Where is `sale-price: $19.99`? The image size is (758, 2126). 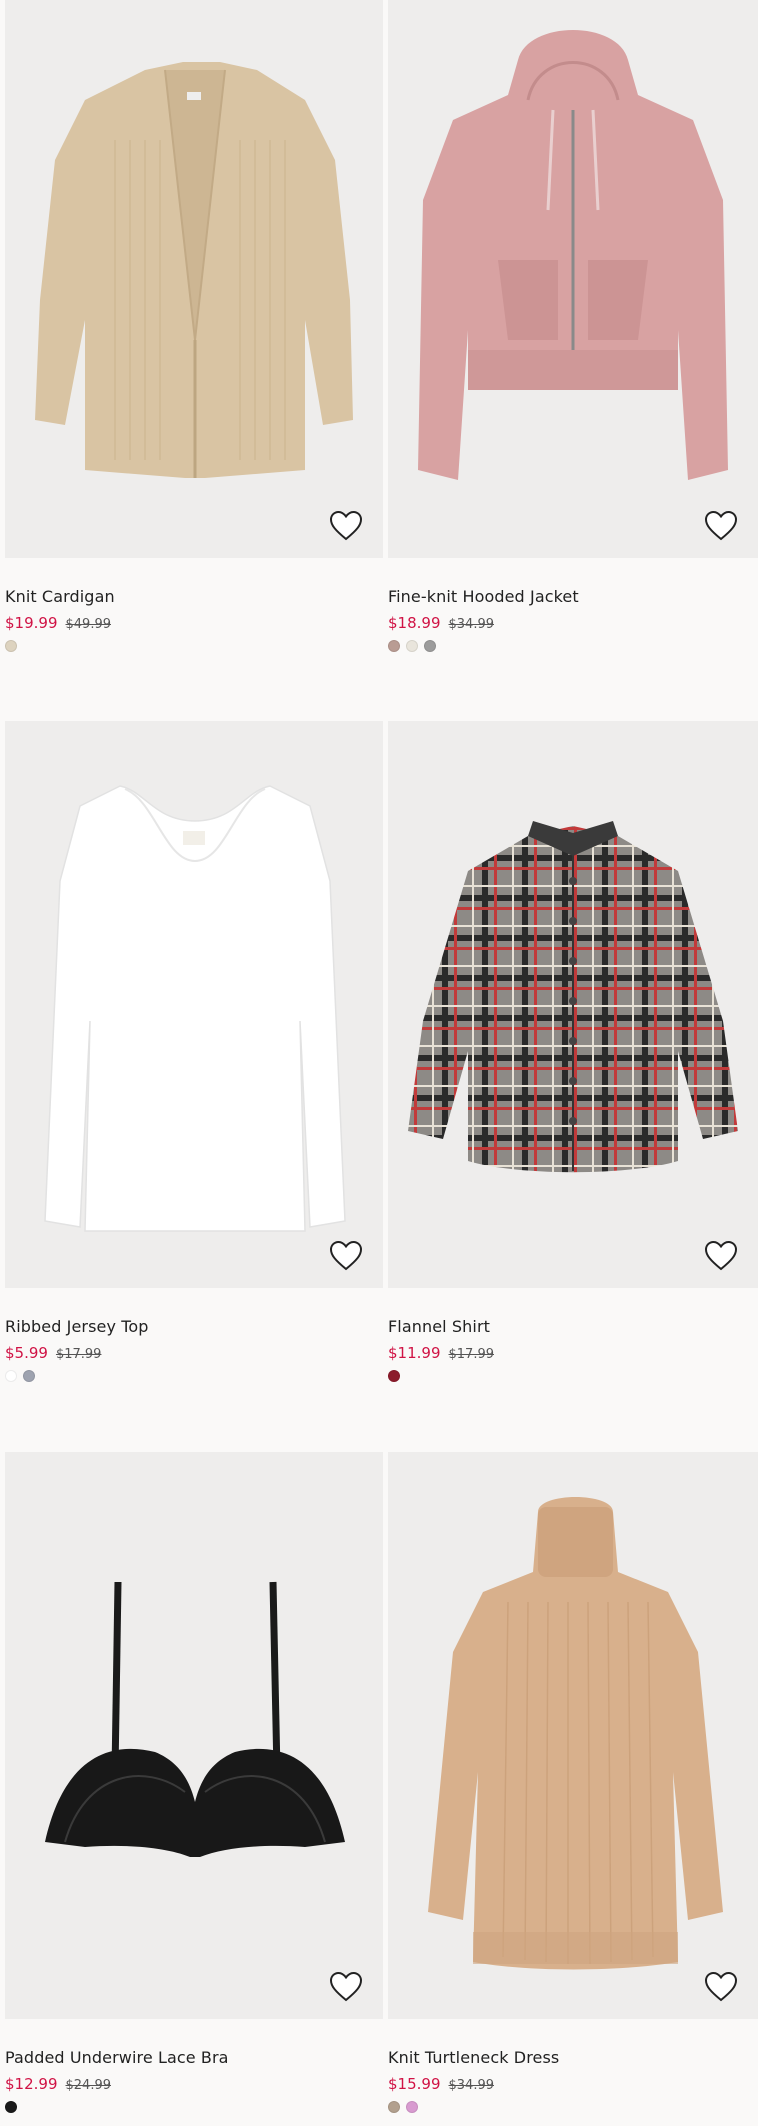
sale-price: $19.99 is located at coordinates (31, 623).